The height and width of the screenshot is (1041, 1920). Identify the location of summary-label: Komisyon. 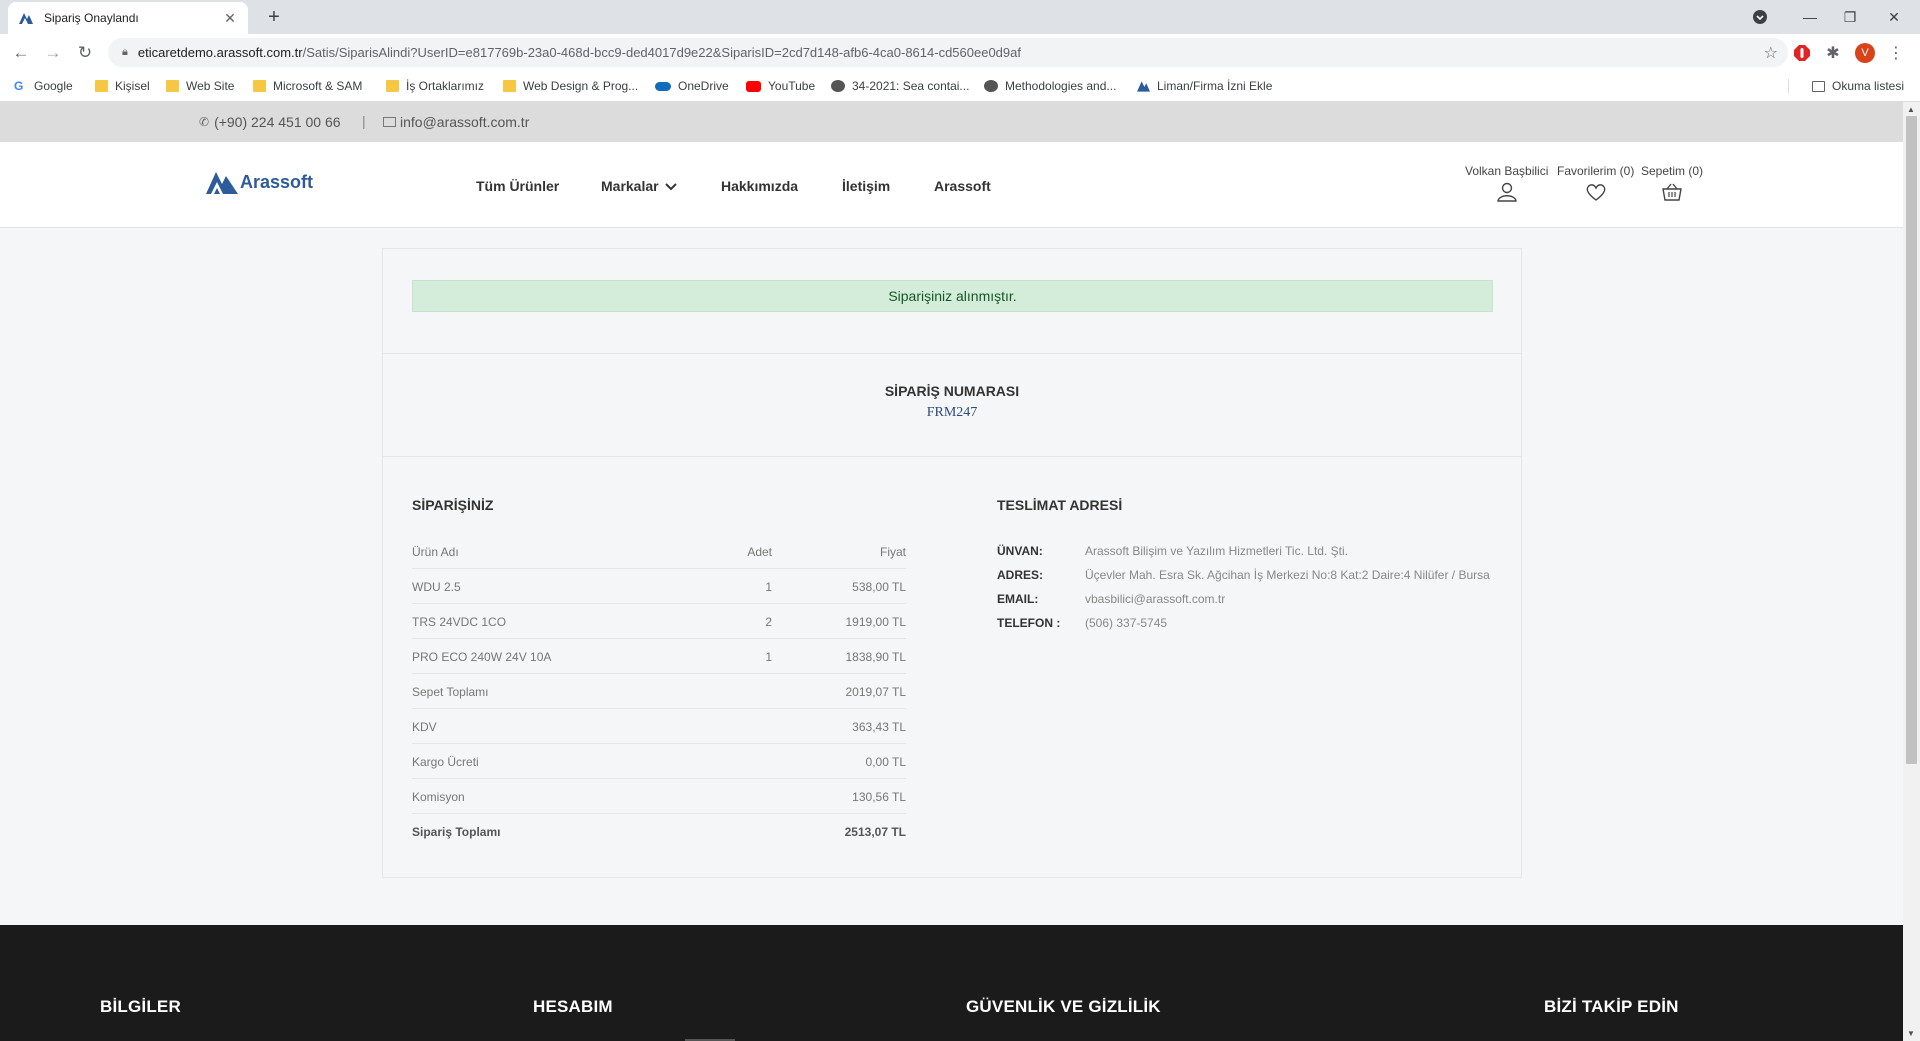
(438, 797).